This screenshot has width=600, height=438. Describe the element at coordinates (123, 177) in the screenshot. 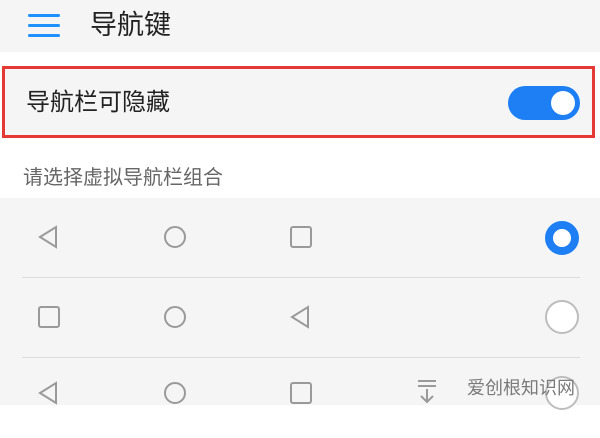

I see `section-title: 请选择虚拟导航栏组合` at that location.